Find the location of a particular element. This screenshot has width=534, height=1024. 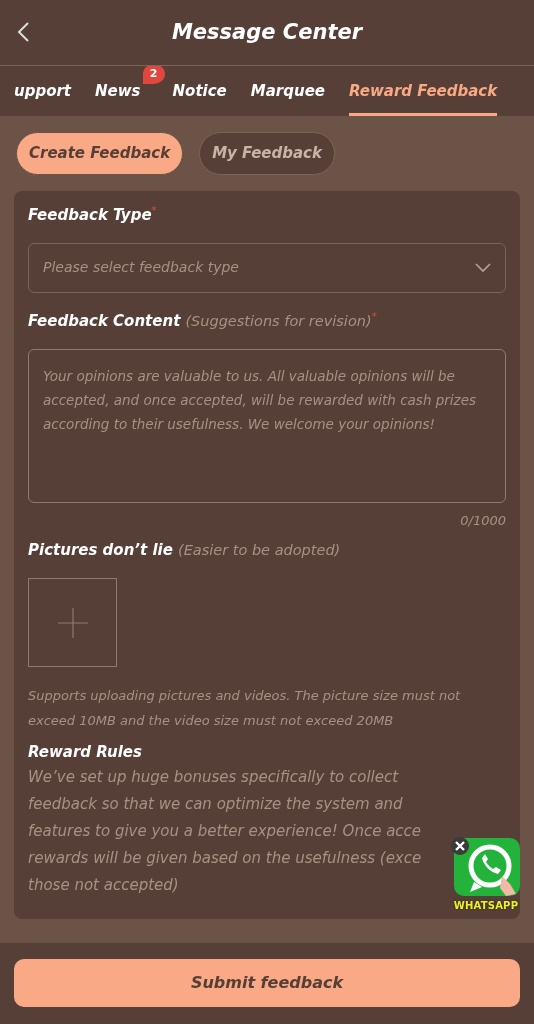

page-title: Message Center is located at coordinates (267, 32).